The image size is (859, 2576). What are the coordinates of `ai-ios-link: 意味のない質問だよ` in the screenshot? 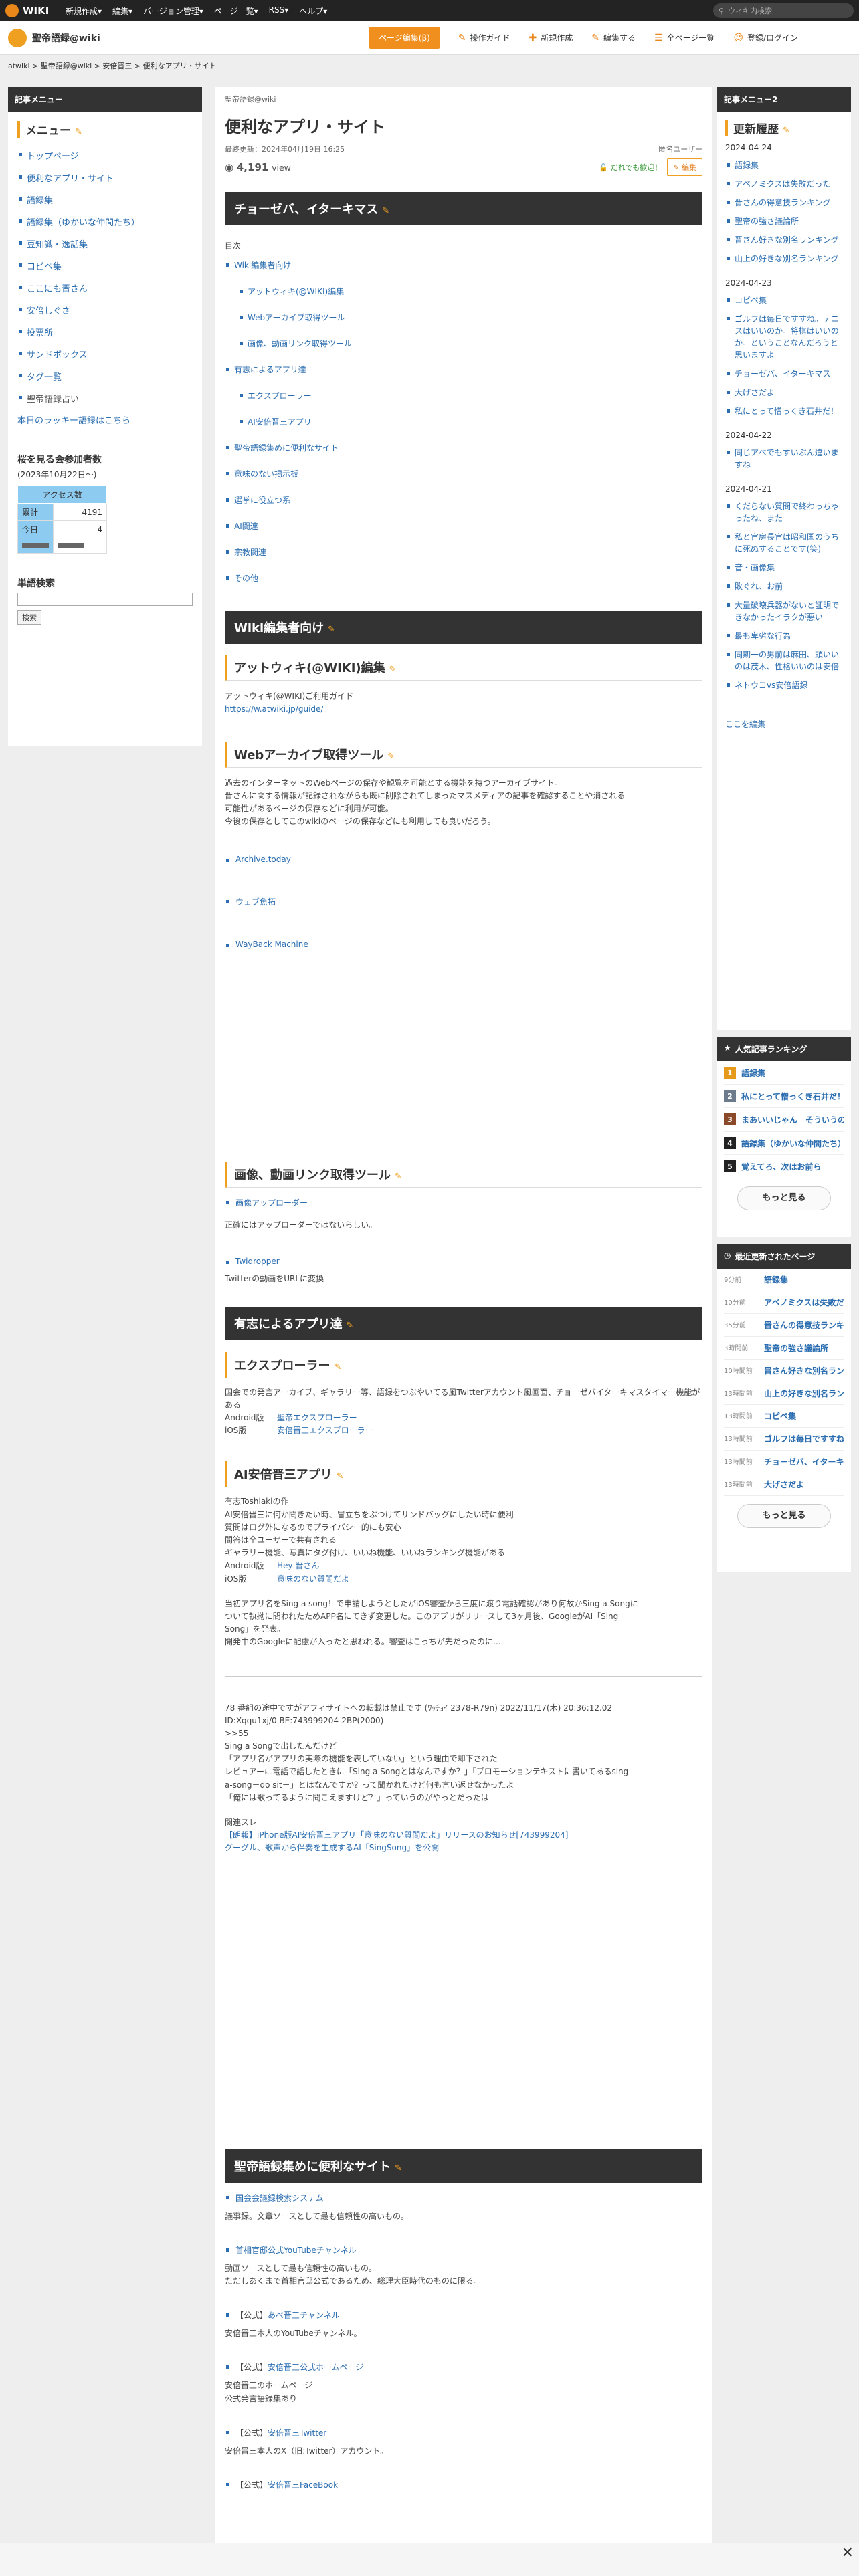 It's located at (313, 1579).